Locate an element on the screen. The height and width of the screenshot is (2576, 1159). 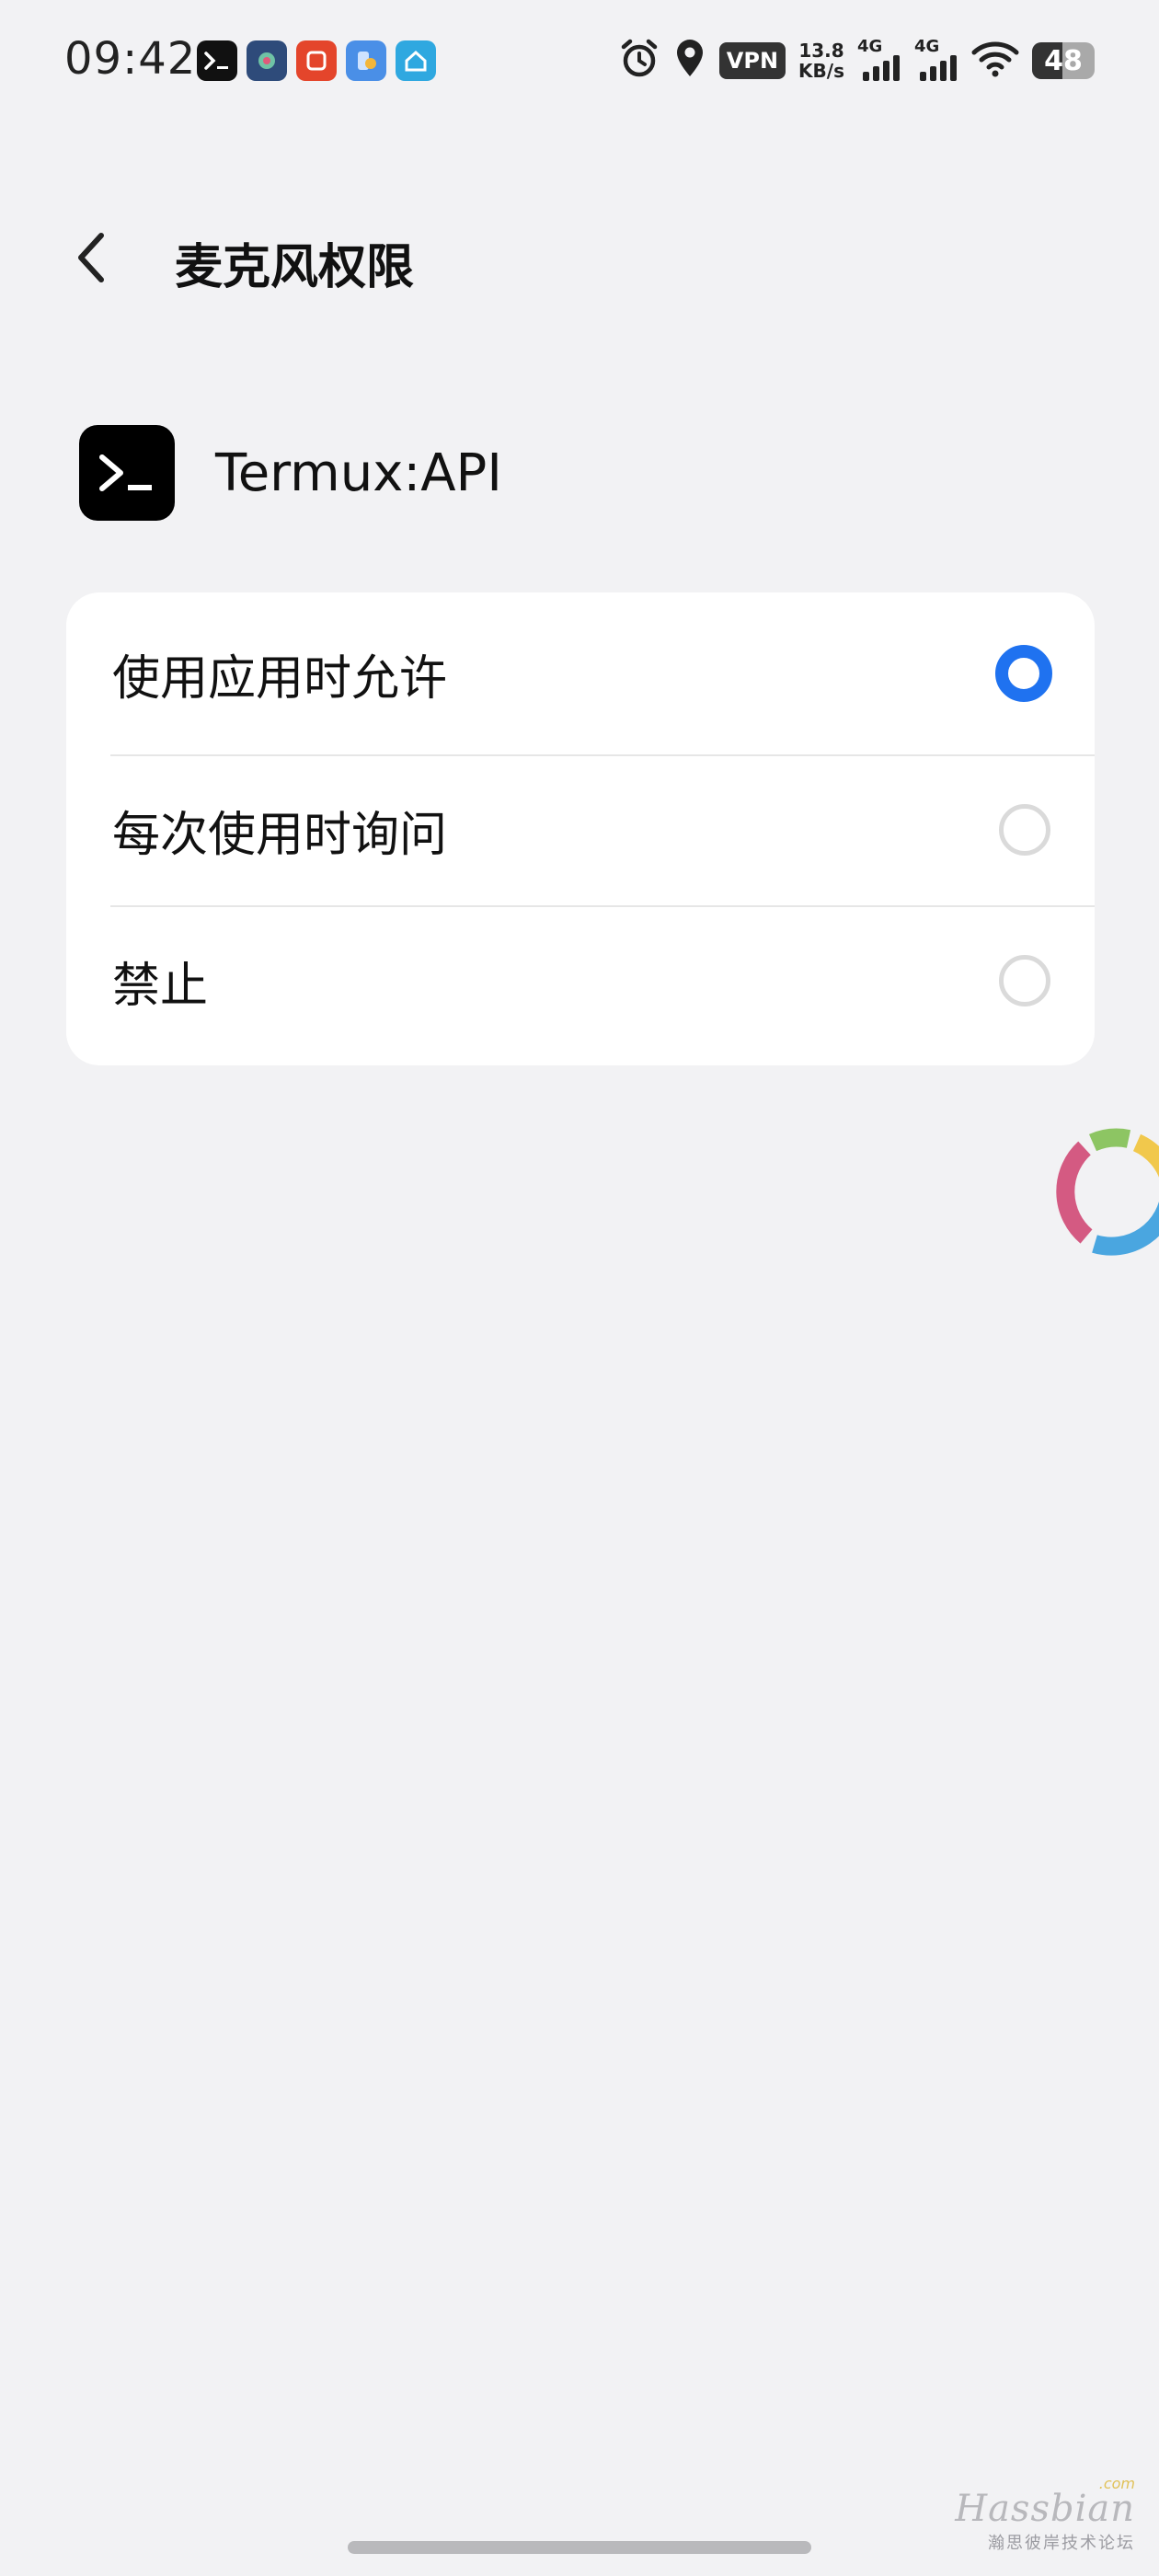
page-title: 麦克风权限 is located at coordinates (295, 267).